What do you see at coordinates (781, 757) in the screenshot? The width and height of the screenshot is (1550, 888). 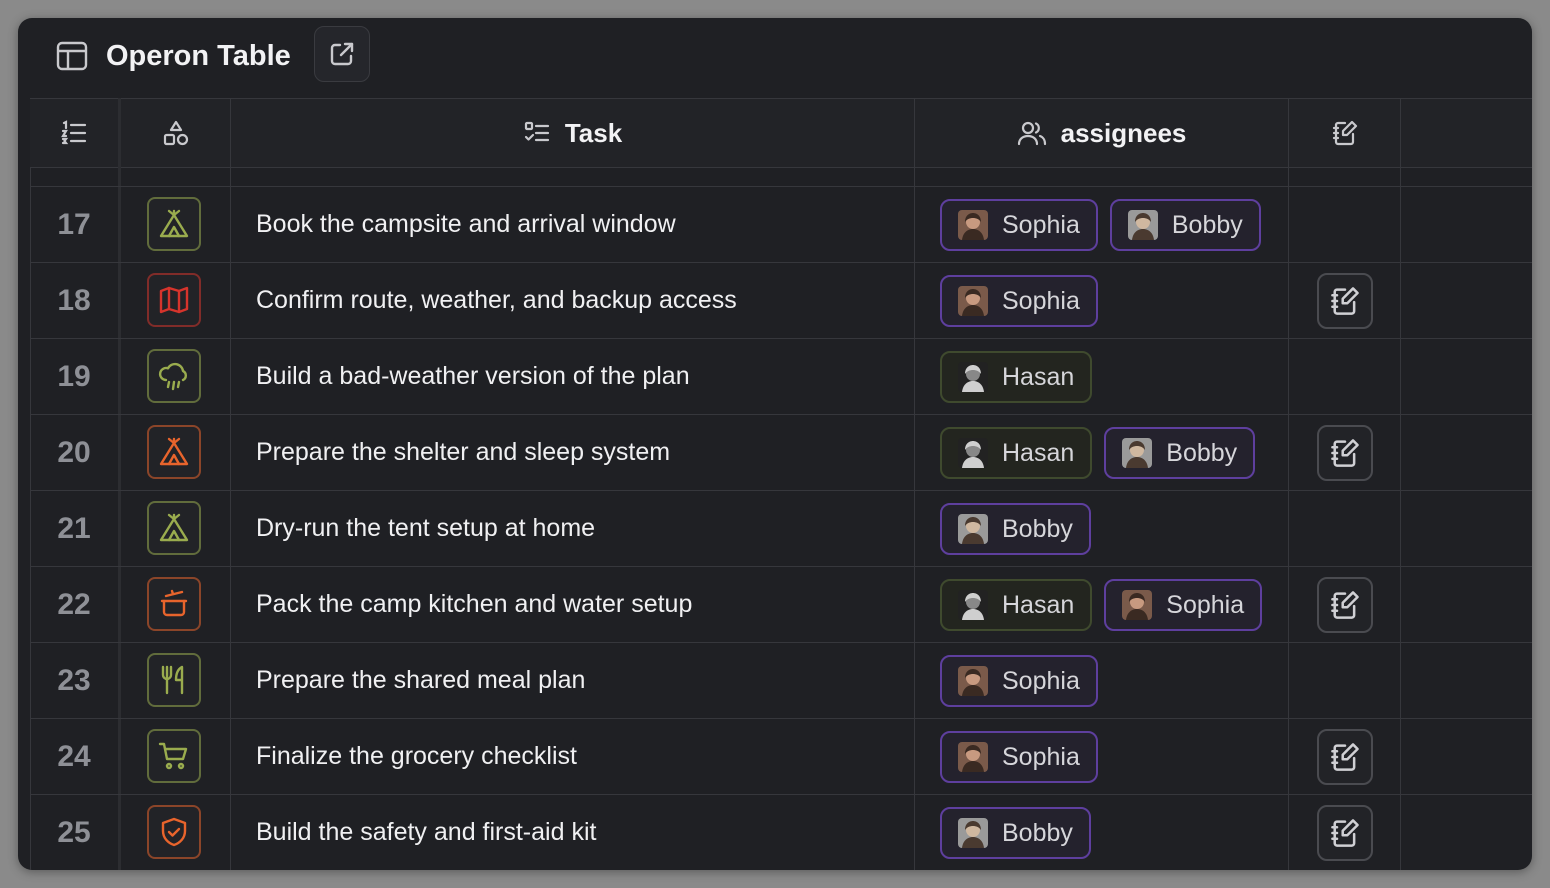 I see `table-row: 24 Finalize the grocery checklist Sophia` at bounding box center [781, 757].